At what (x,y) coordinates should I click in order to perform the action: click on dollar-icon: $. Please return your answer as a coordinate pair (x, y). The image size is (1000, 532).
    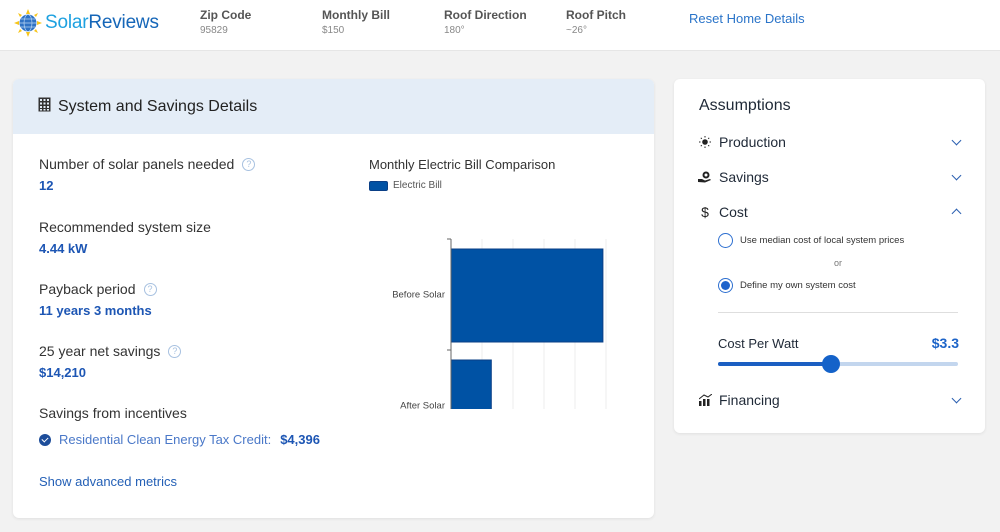
    Looking at the image, I should click on (705, 212).